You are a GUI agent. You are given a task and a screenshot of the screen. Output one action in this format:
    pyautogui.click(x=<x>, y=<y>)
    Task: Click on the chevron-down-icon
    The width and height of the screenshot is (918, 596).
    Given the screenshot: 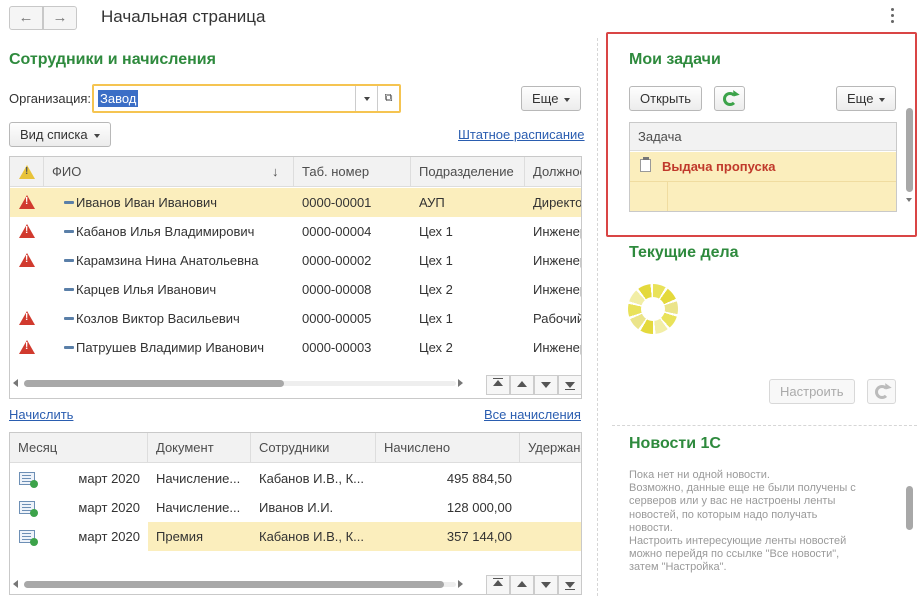 What is the action you would take?
    pyautogui.click(x=366, y=98)
    